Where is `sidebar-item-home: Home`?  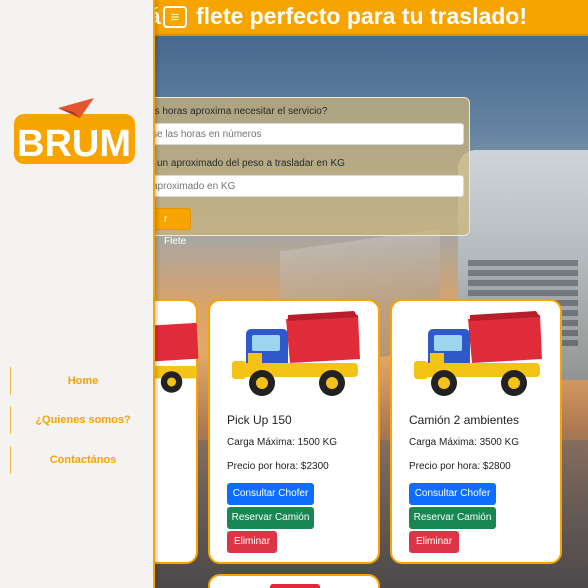
sidebar-item-home: Home is located at coordinates (82, 381).